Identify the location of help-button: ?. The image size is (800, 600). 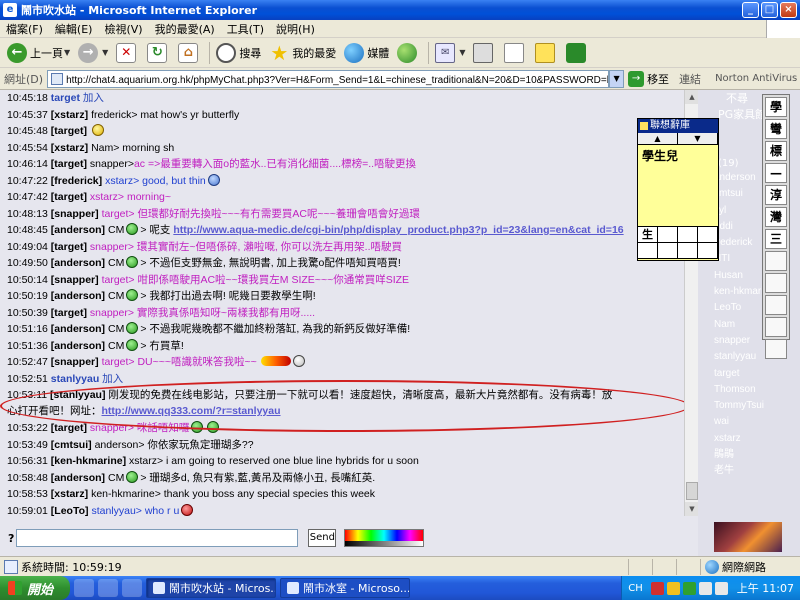
(11, 538).